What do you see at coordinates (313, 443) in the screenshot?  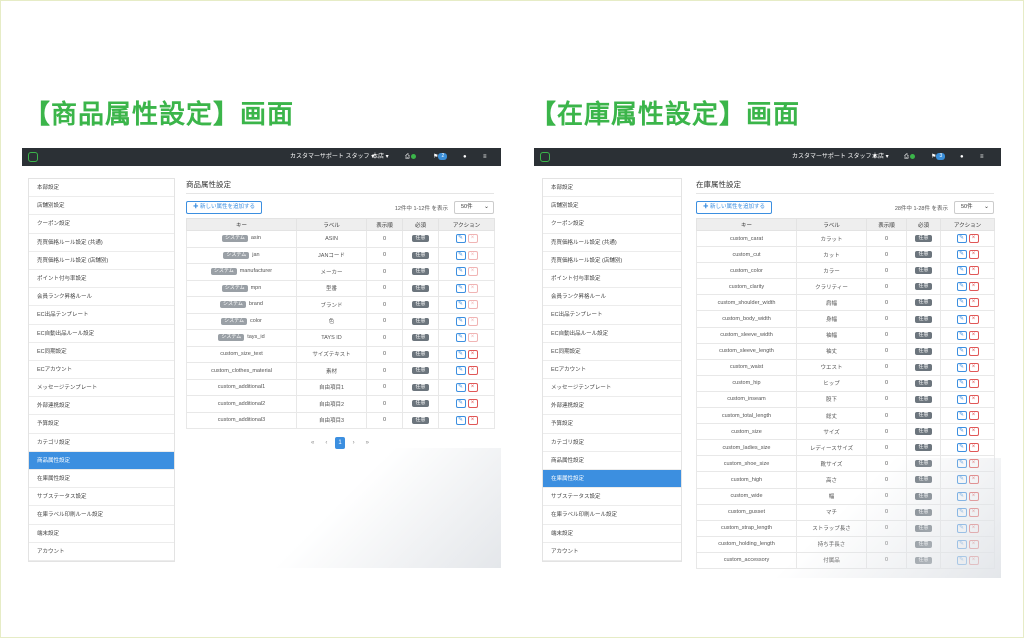 I see `page-first: «` at bounding box center [313, 443].